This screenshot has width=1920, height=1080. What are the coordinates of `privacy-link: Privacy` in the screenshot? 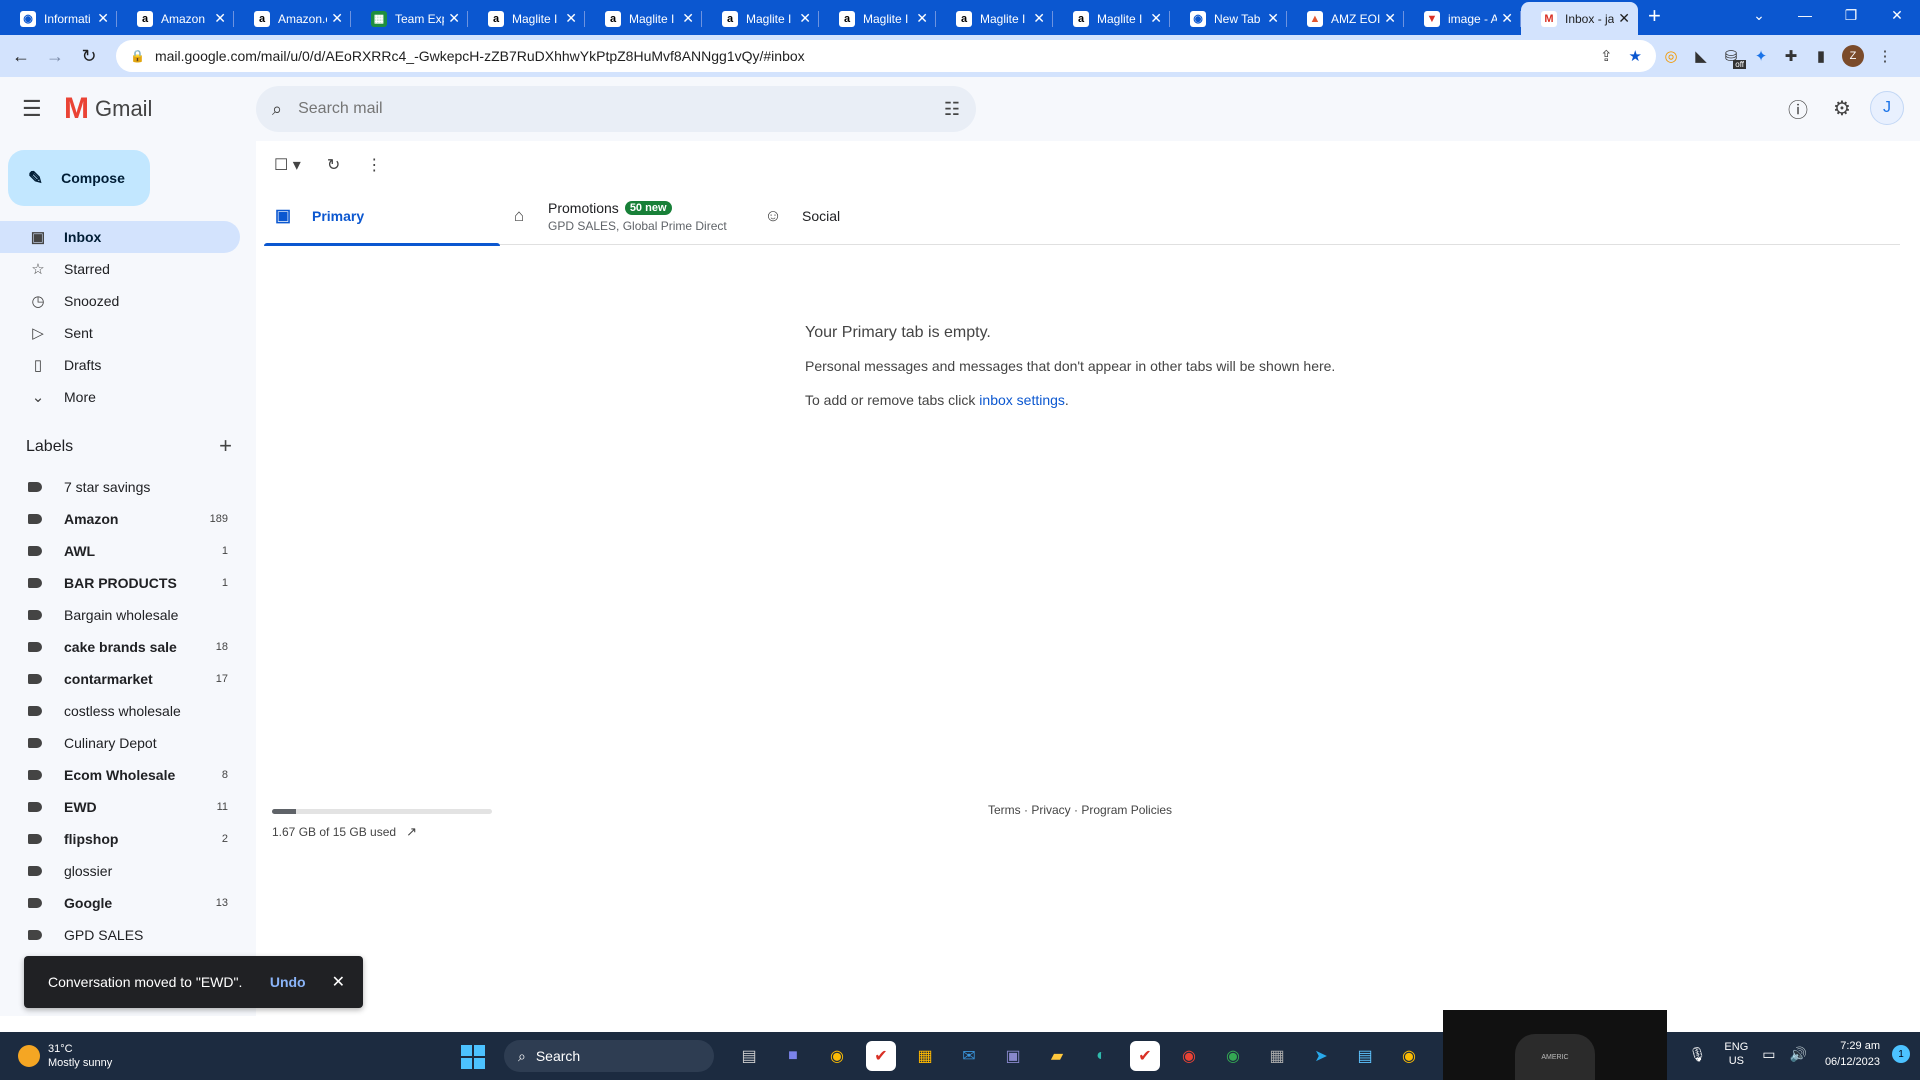 It's located at (1050, 810).